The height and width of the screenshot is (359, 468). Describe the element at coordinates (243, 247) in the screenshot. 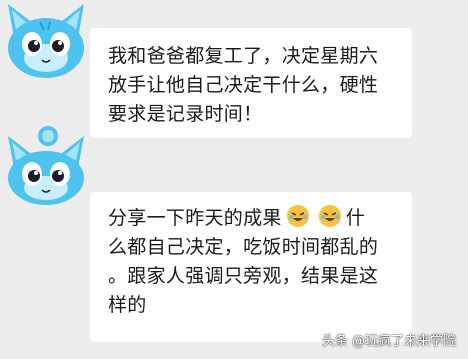

I see `message-text-line: 么都自己决定，吃饭时间都乱的` at that location.